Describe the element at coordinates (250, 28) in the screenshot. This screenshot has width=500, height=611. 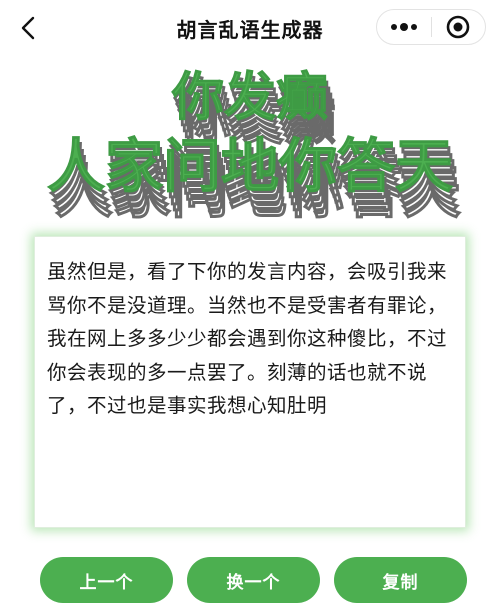
I see `navigation-bar: 胡言乱语生成器` at that location.